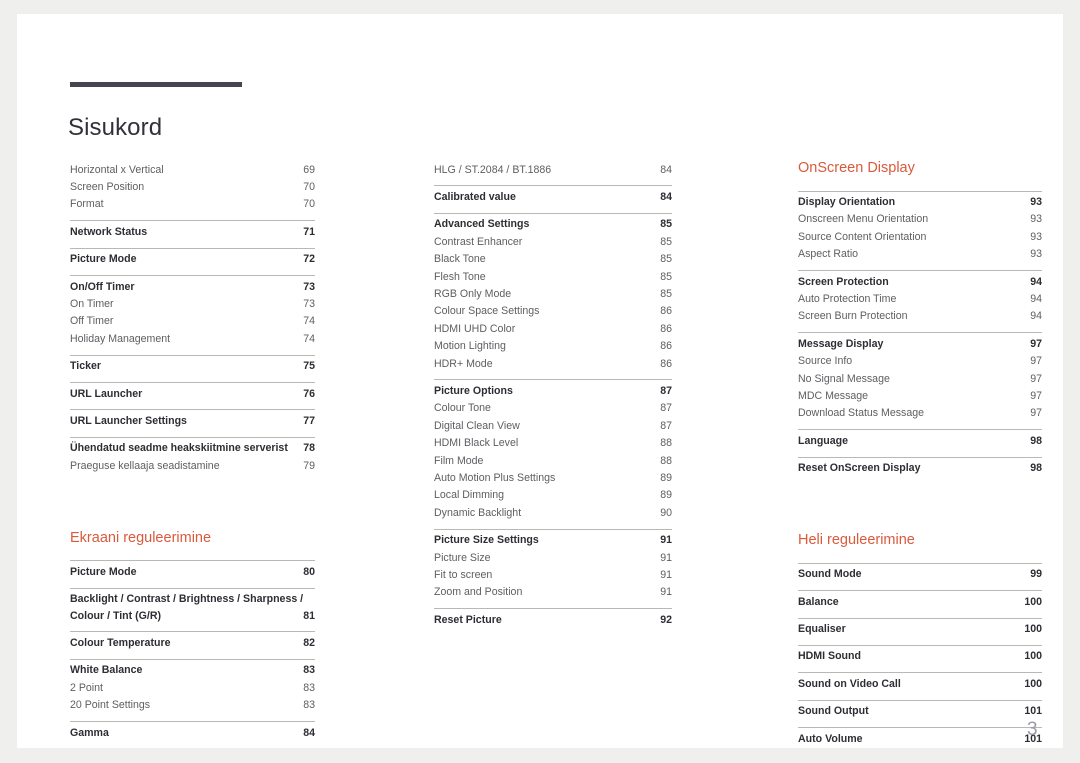 This screenshot has height=763, width=1080. I want to click on toc-group: HLG / ST.2084 / BT.1886 84, so click(553, 169).